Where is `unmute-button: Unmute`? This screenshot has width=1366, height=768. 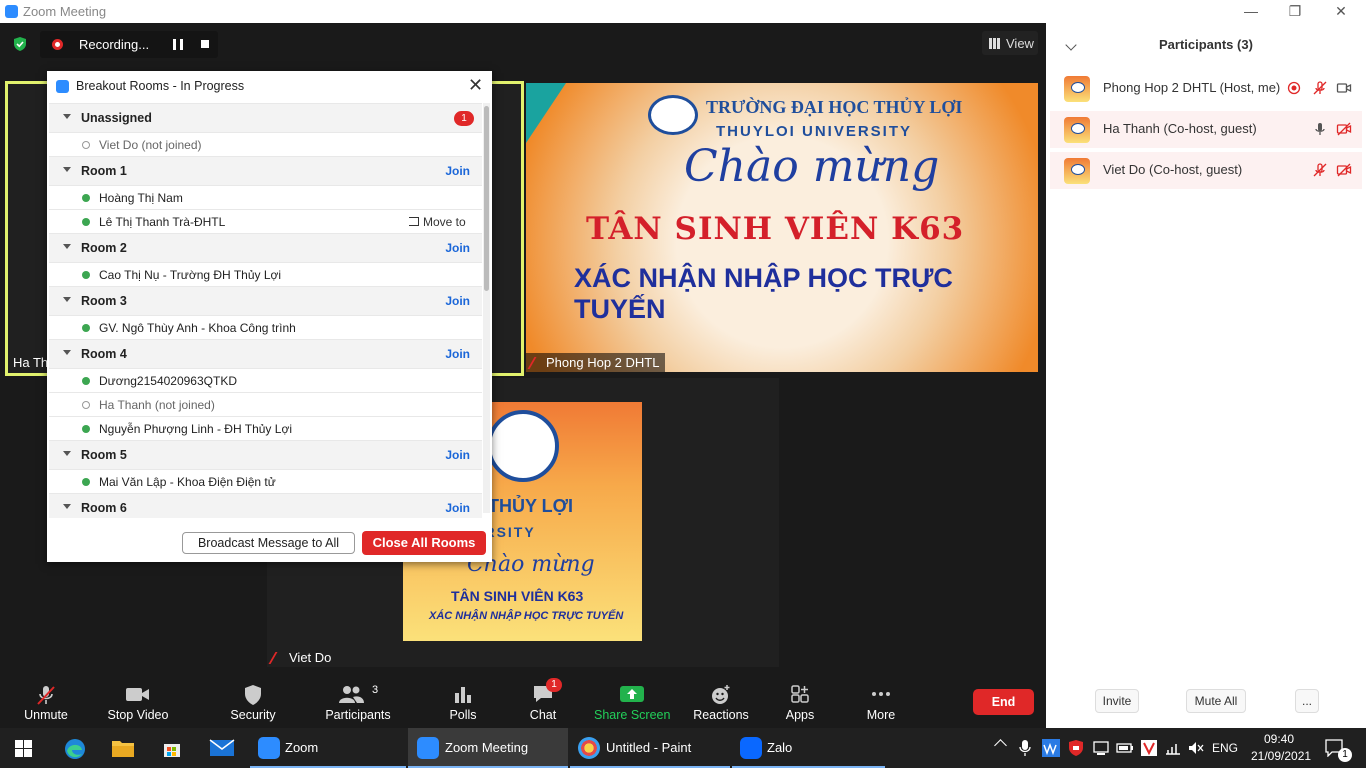
unmute-button: Unmute is located at coordinates (46, 702).